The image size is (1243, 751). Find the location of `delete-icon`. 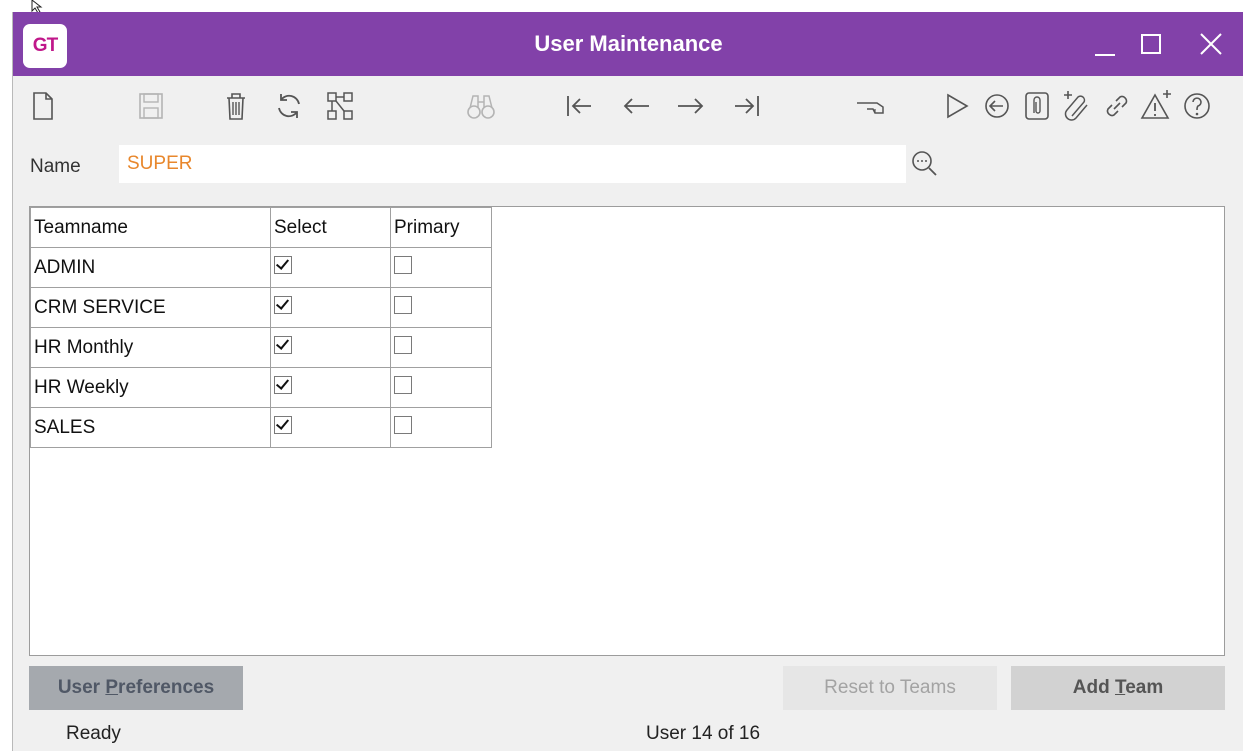

delete-icon is located at coordinates (236, 106).